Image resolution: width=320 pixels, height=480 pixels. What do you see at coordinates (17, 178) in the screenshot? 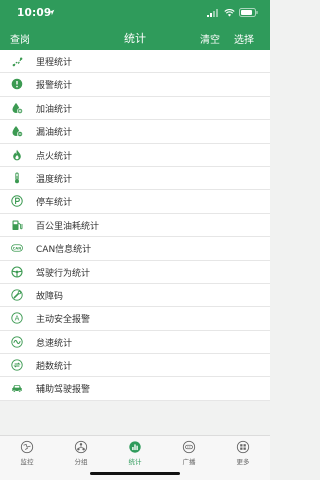
I see `temperature-icon` at bounding box center [17, 178].